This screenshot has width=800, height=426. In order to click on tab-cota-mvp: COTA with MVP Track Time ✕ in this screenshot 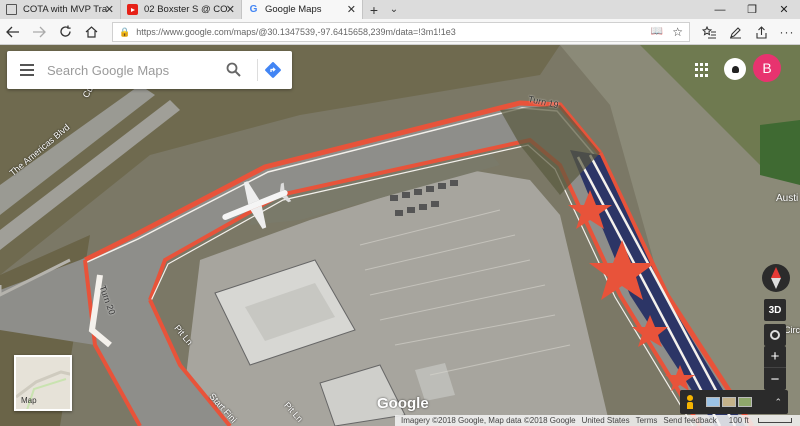, I will do `click(60, 9)`.